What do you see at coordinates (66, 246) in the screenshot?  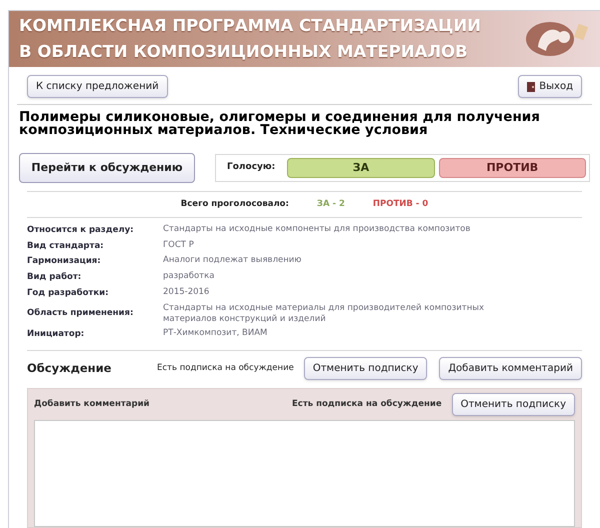 I see `detail-label: Вид стандарта:` at bounding box center [66, 246].